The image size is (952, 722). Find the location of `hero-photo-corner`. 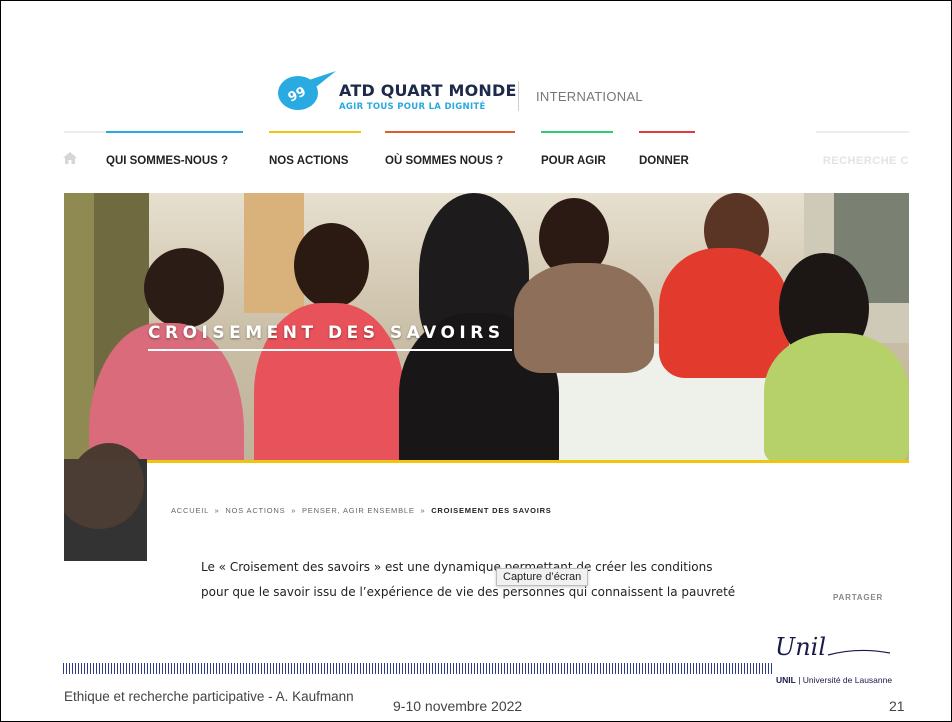

hero-photo-corner is located at coordinates (105, 510).